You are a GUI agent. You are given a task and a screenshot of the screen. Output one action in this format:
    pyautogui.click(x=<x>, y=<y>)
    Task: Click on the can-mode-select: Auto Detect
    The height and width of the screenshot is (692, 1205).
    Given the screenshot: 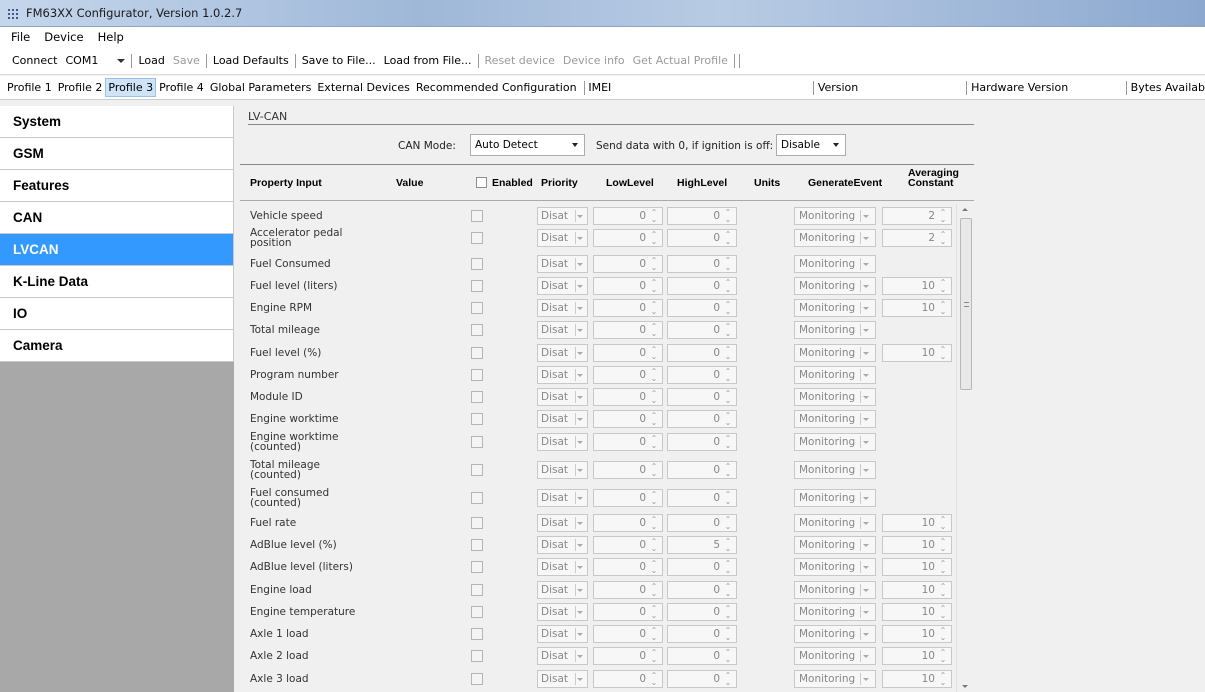 What is the action you would take?
    pyautogui.click(x=527, y=145)
    